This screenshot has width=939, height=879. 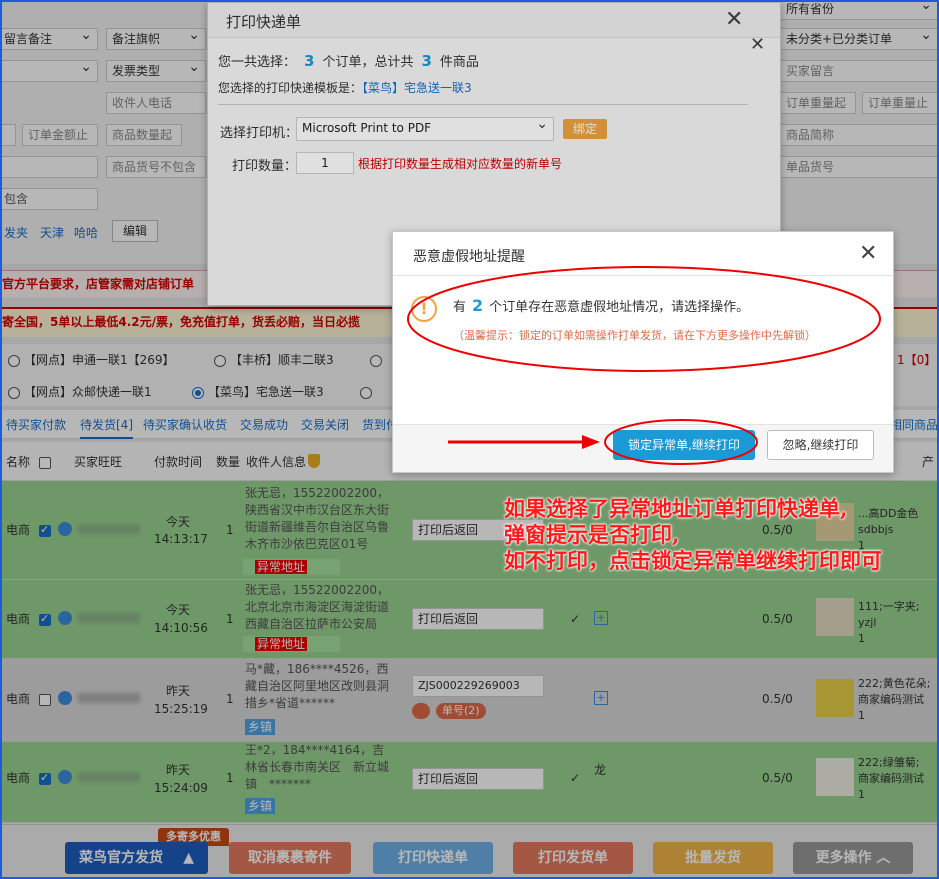 What do you see at coordinates (693, 560) in the screenshot?
I see `annotation-line-3: 如不打印，点击锁定异常单继续打印即可` at bounding box center [693, 560].